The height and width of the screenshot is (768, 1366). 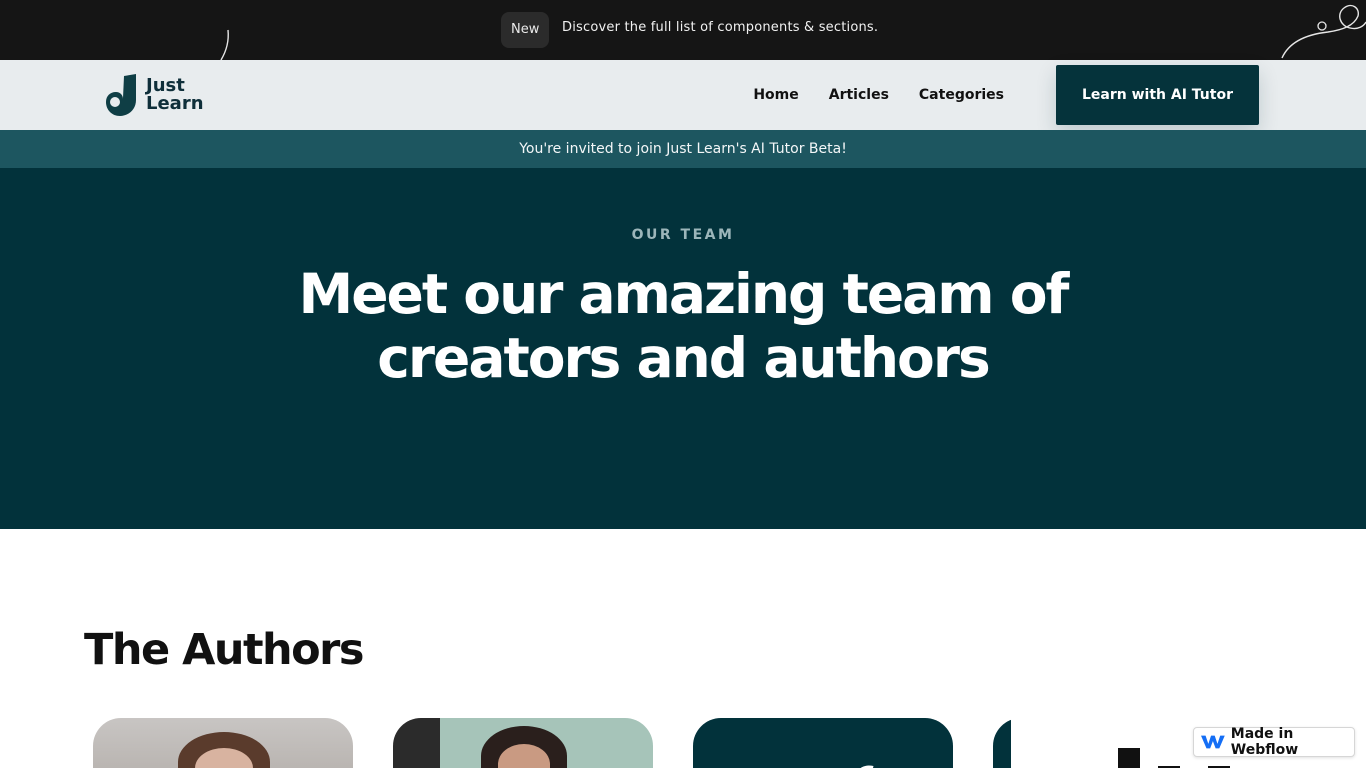 I want to click on logo-mark-icon, so click(x=122, y=95).